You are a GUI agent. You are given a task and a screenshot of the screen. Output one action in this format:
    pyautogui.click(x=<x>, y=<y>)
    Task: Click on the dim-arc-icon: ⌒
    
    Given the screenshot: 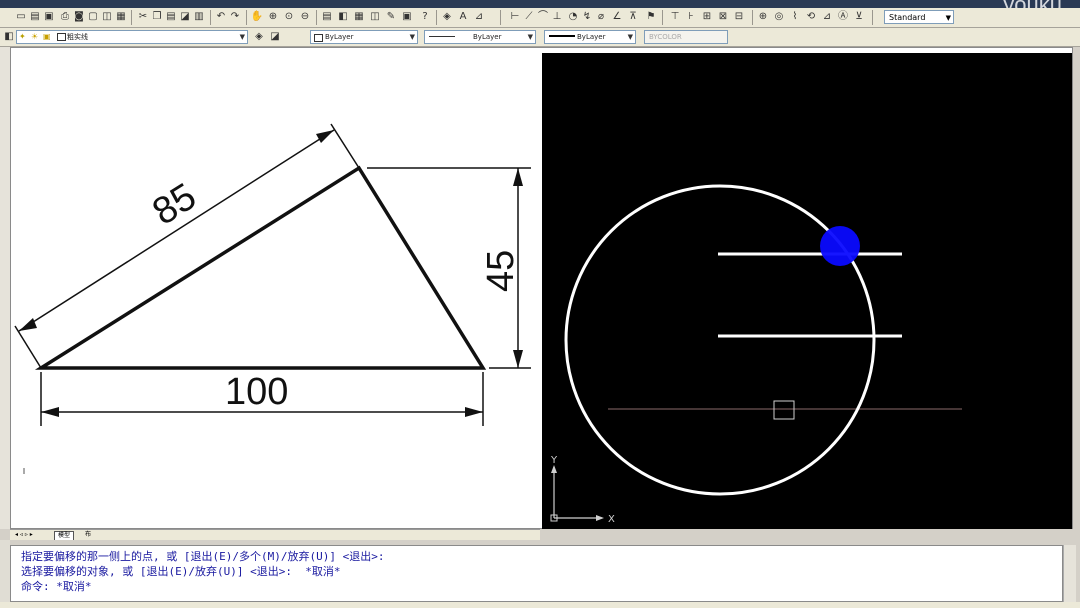 What is the action you would take?
    pyautogui.click(x=543, y=17)
    